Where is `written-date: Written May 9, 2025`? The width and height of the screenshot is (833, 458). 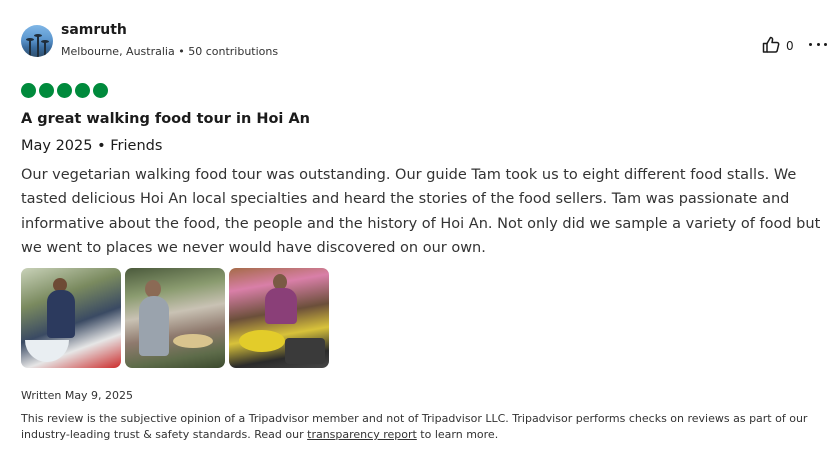 written-date: Written May 9, 2025 is located at coordinates (77, 395).